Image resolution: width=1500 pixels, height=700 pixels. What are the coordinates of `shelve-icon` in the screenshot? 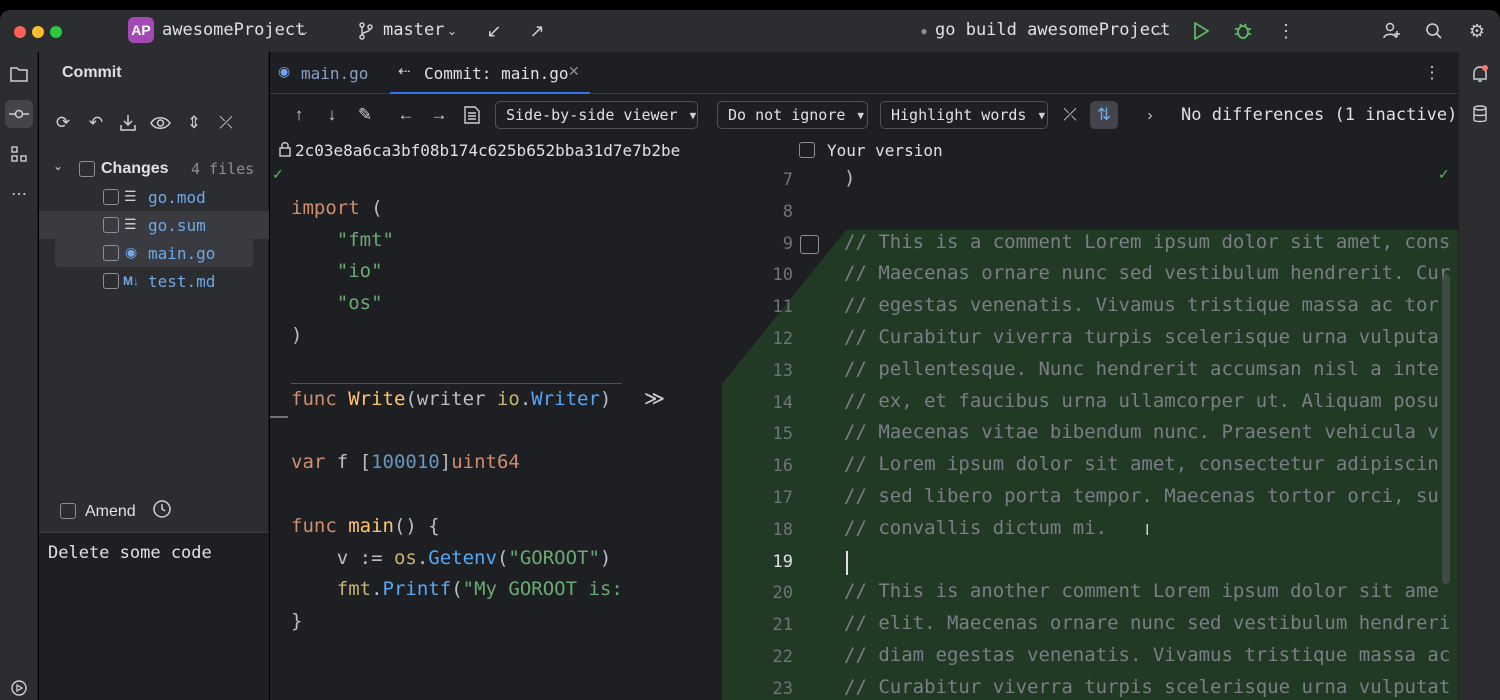 It's located at (128, 123).